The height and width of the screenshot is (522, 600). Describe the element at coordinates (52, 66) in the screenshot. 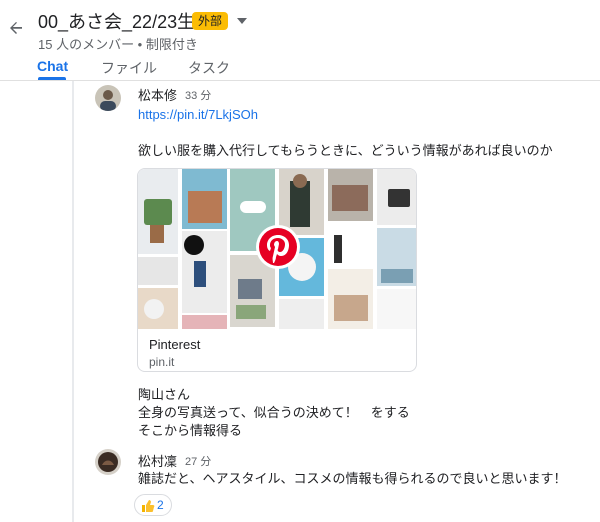

I see `tab-chat: Chat` at that location.